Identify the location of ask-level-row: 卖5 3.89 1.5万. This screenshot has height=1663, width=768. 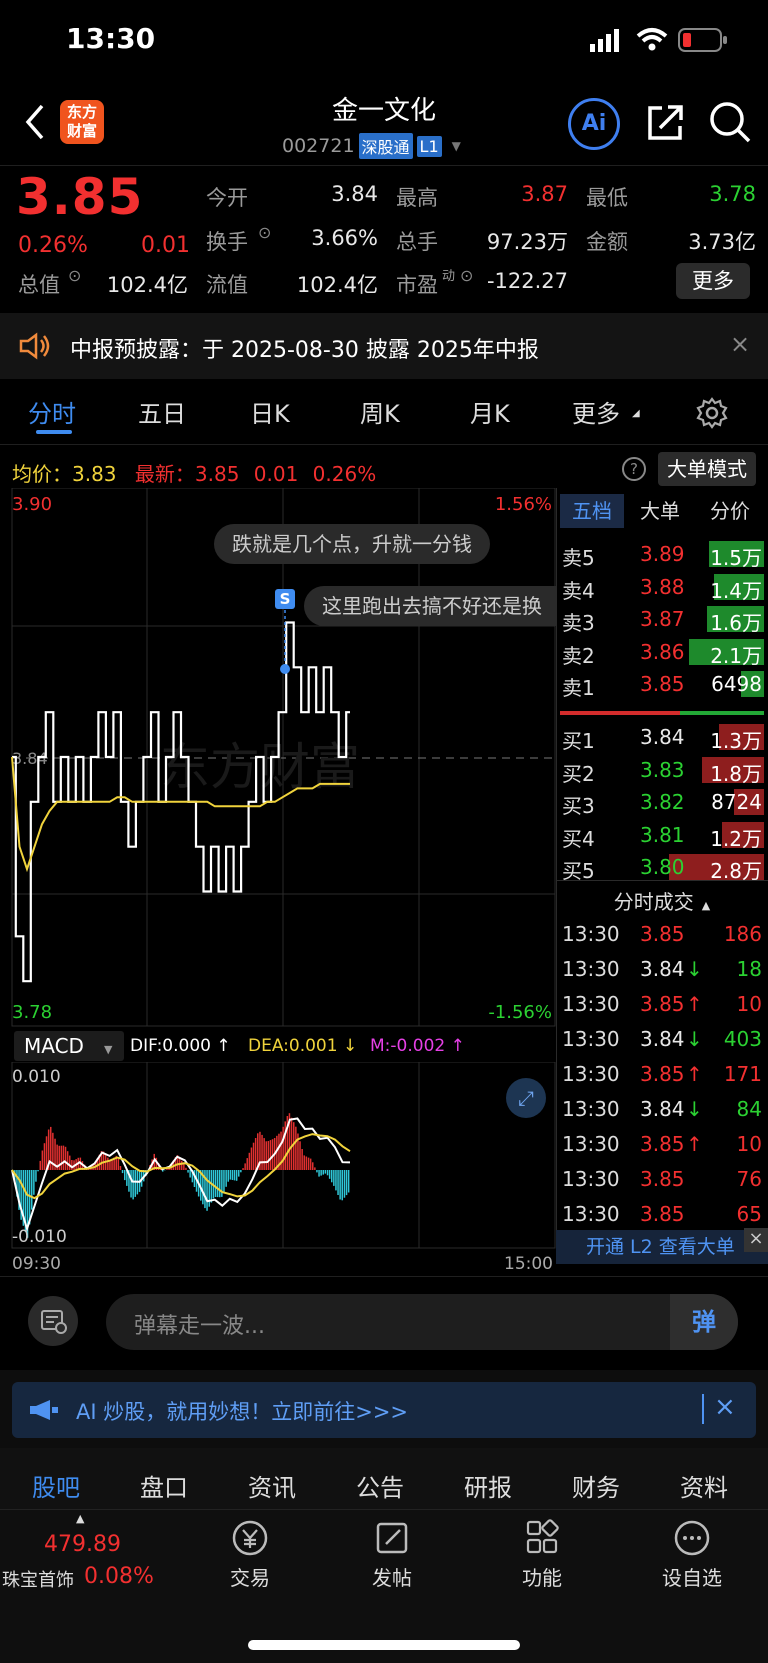
(662, 554).